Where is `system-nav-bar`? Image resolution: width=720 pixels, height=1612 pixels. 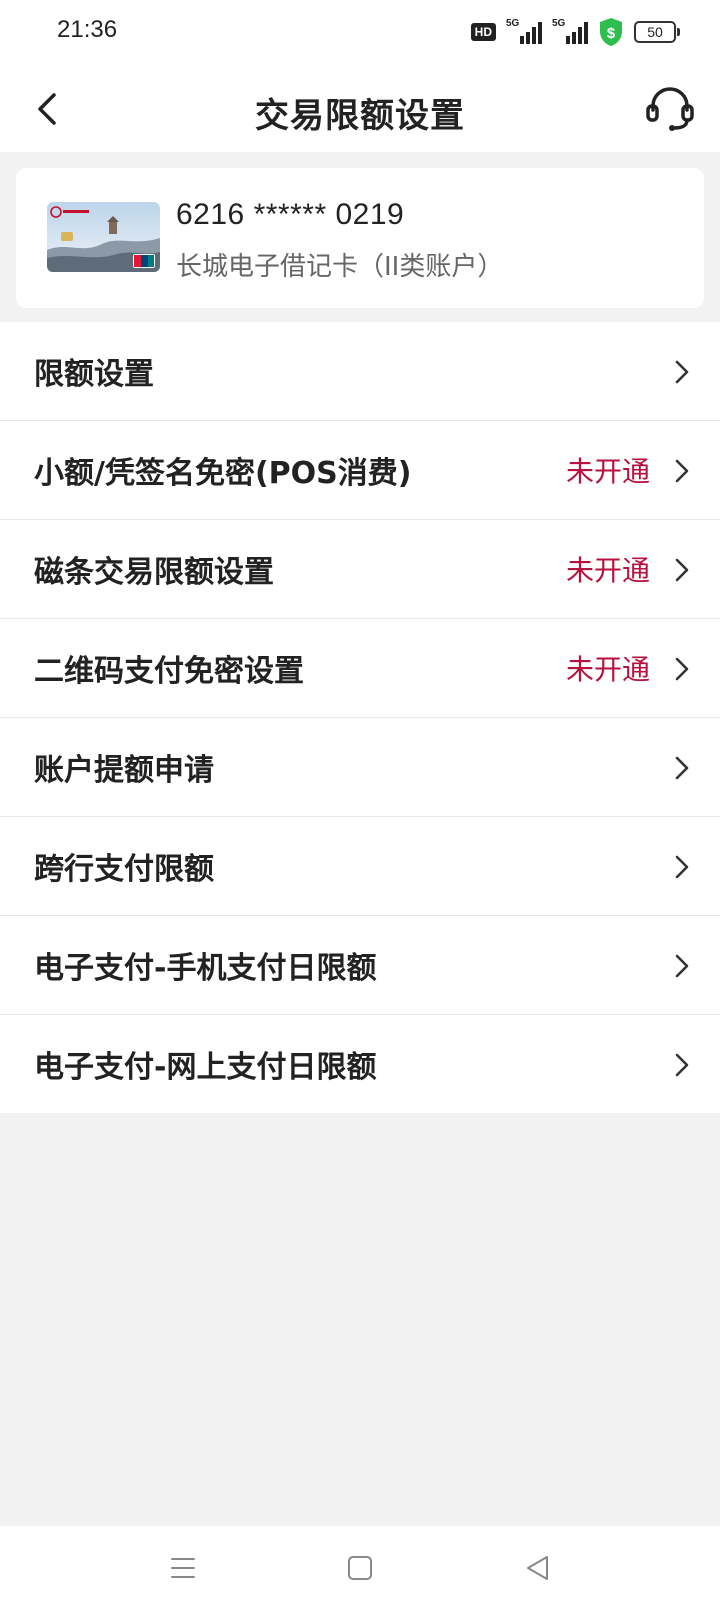
system-nav-bar is located at coordinates (360, 1569).